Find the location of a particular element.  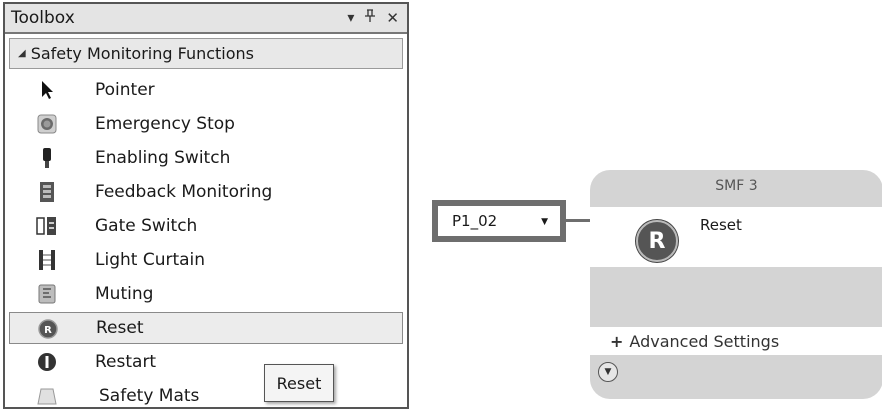

plus-icon: + is located at coordinates (617, 341).